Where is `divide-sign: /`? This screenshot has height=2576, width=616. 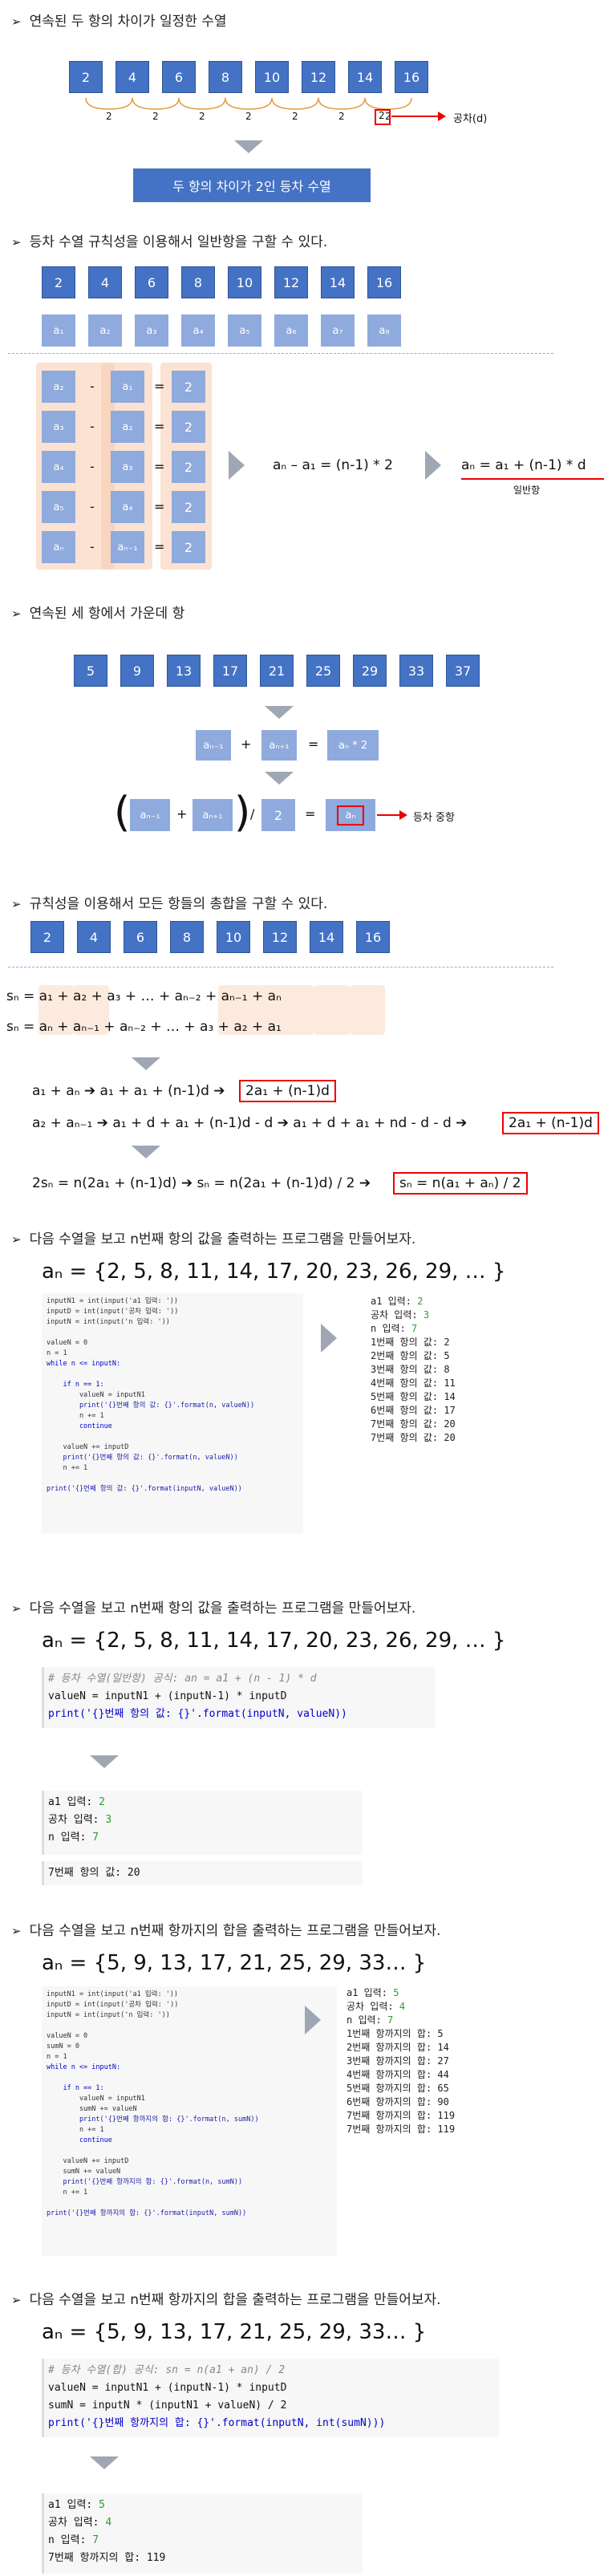 divide-sign: / is located at coordinates (252, 813).